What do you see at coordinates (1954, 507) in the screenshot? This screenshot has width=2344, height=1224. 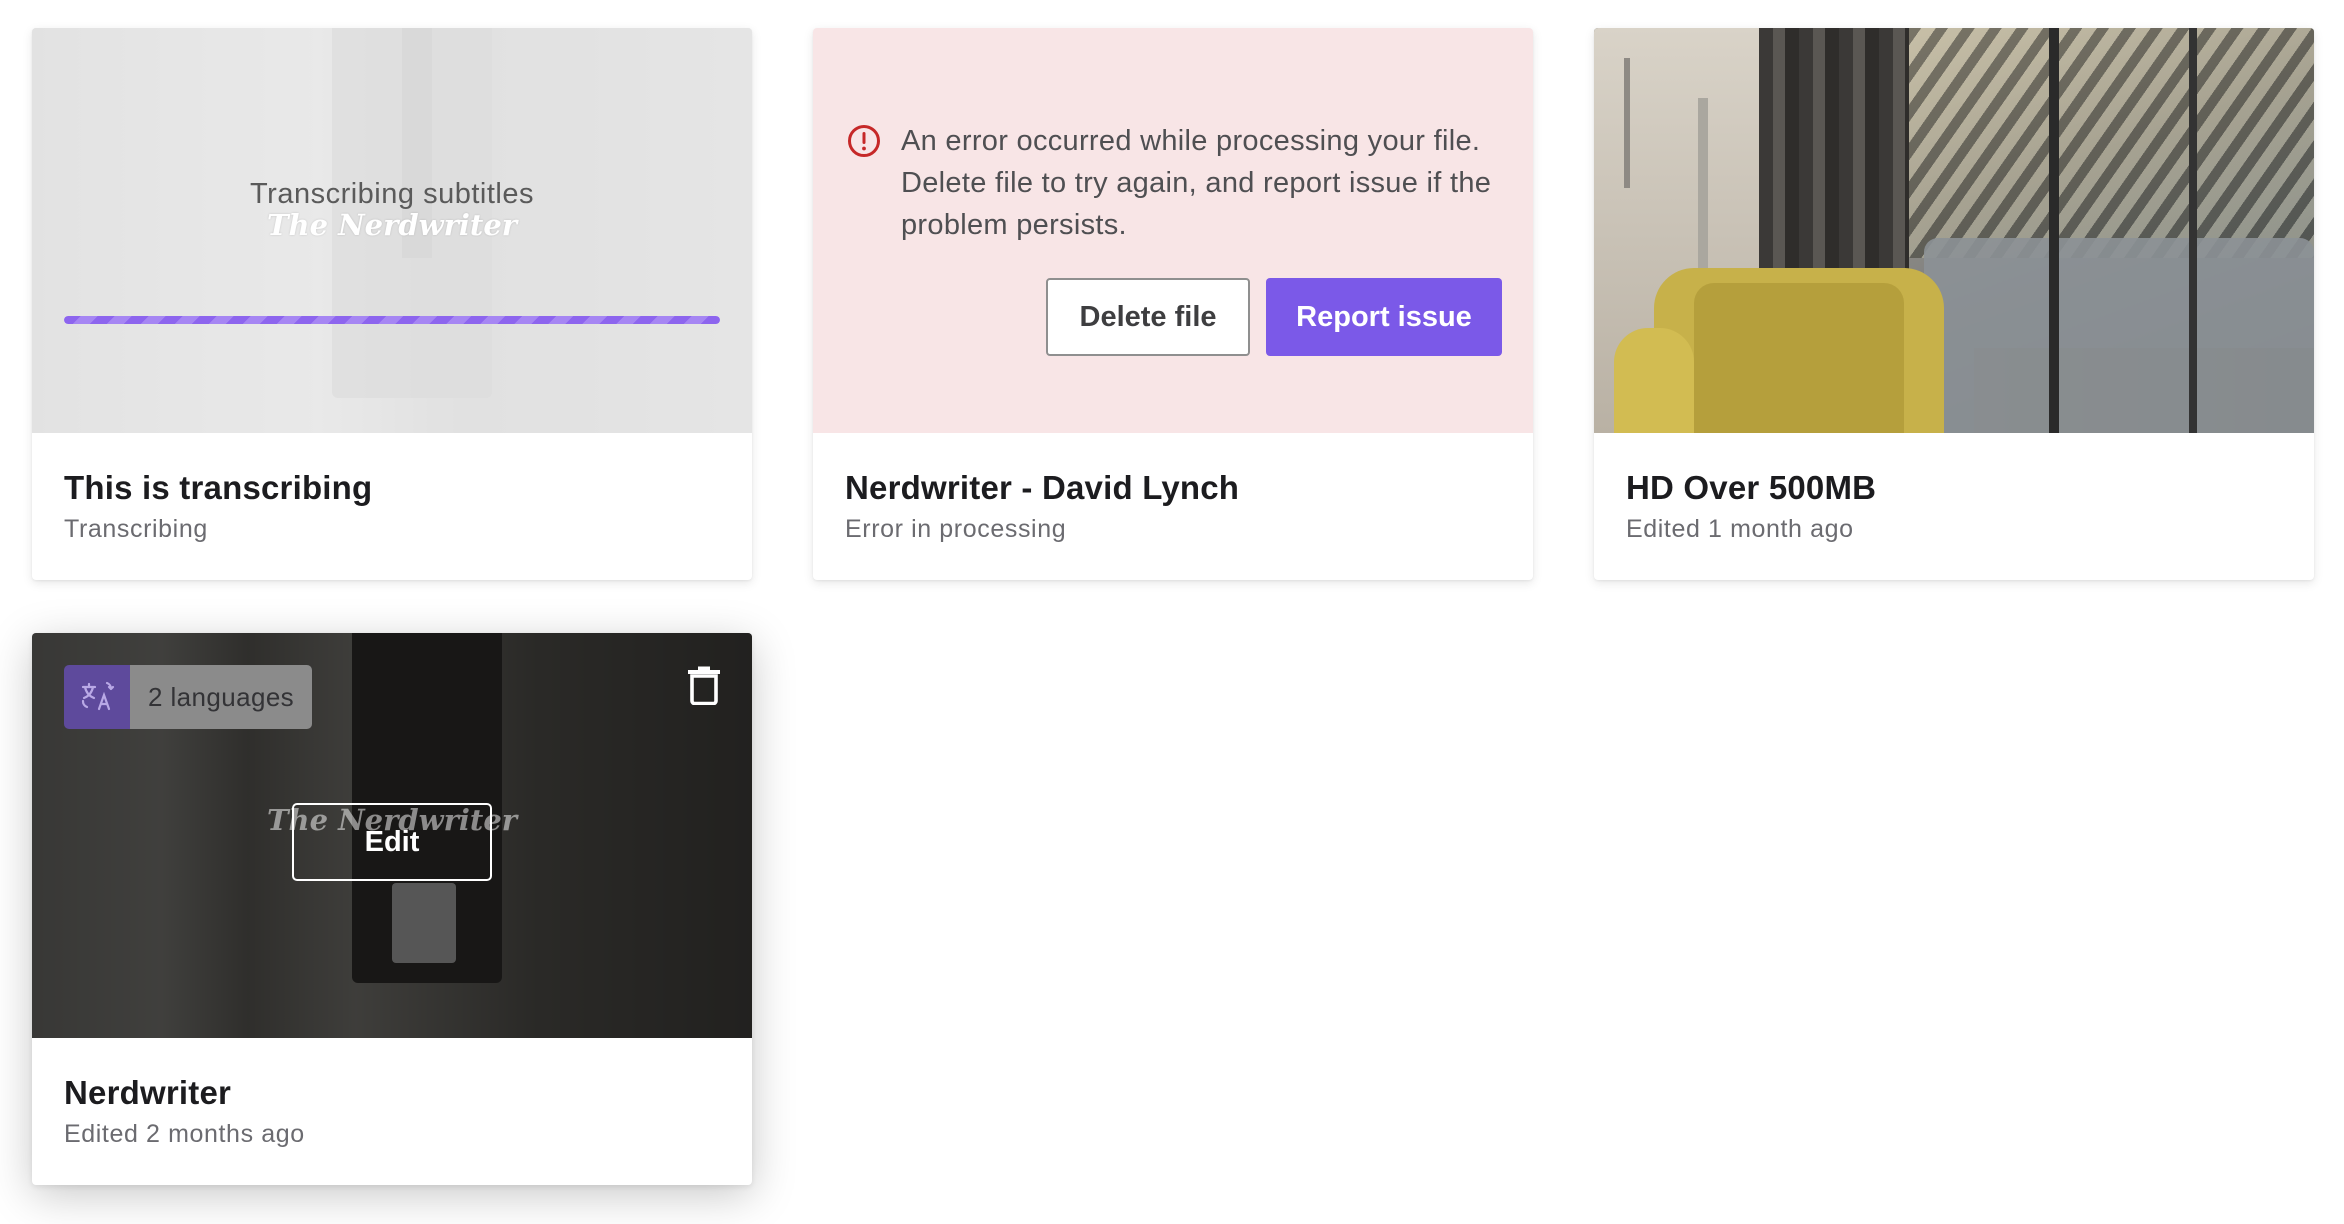 I see `card-meta: HD Over 500MB Edited 1 month ago` at bounding box center [1954, 507].